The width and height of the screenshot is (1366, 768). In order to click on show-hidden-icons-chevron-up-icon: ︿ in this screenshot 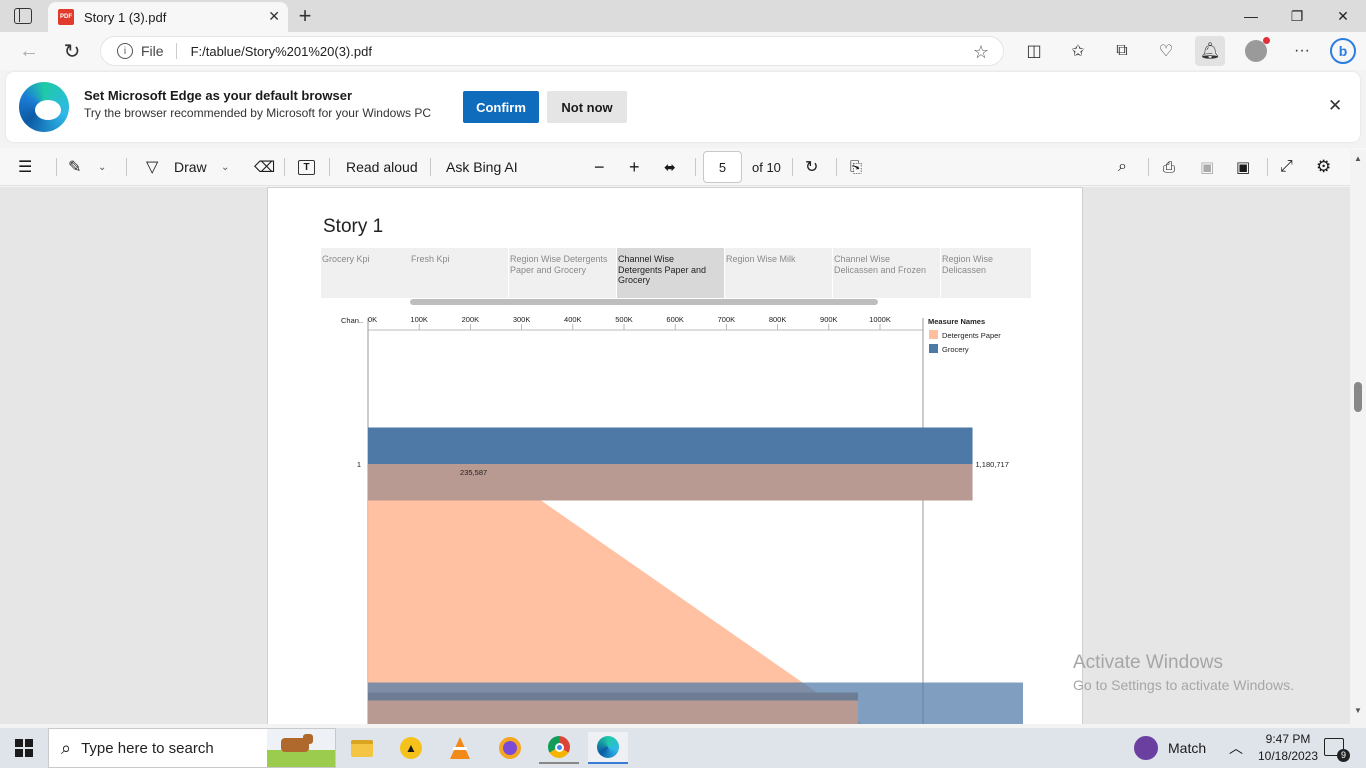, I will do `click(1236, 748)`.